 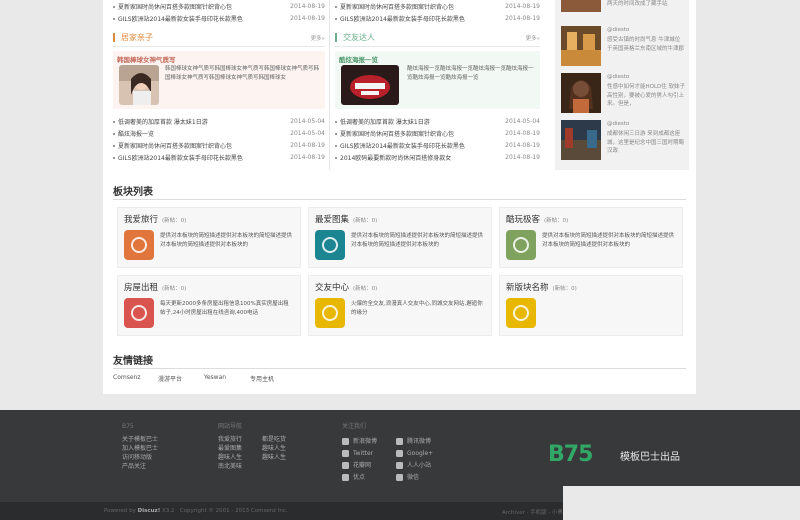 What do you see at coordinates (139, 245) in the screenshot?
I see `suitcase-icon` at bounding box center [139, 245].